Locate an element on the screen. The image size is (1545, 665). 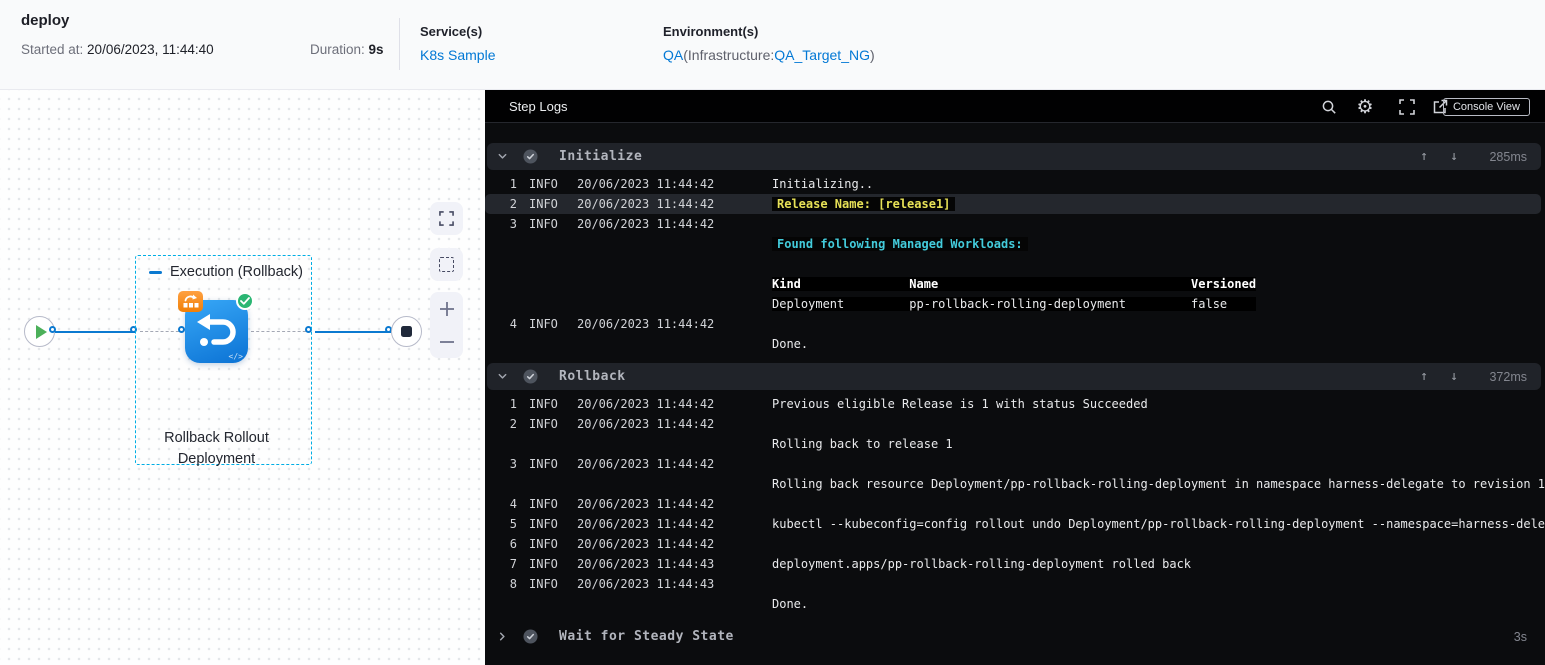
log-section-actions: 3s is located at coordinates (1505, 637).